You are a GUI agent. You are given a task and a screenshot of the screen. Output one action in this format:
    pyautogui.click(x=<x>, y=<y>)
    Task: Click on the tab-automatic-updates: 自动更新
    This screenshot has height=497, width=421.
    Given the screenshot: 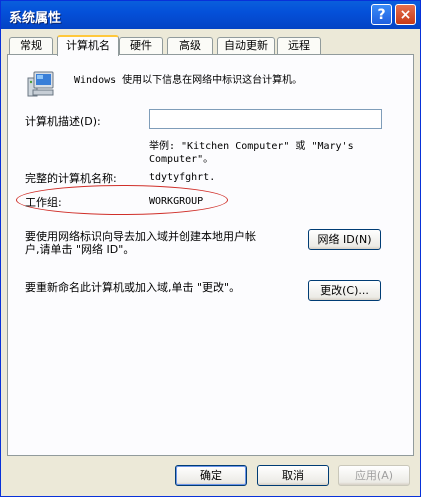 What is the action you would take?
    pyautogui.click(x=246, y=45)
    